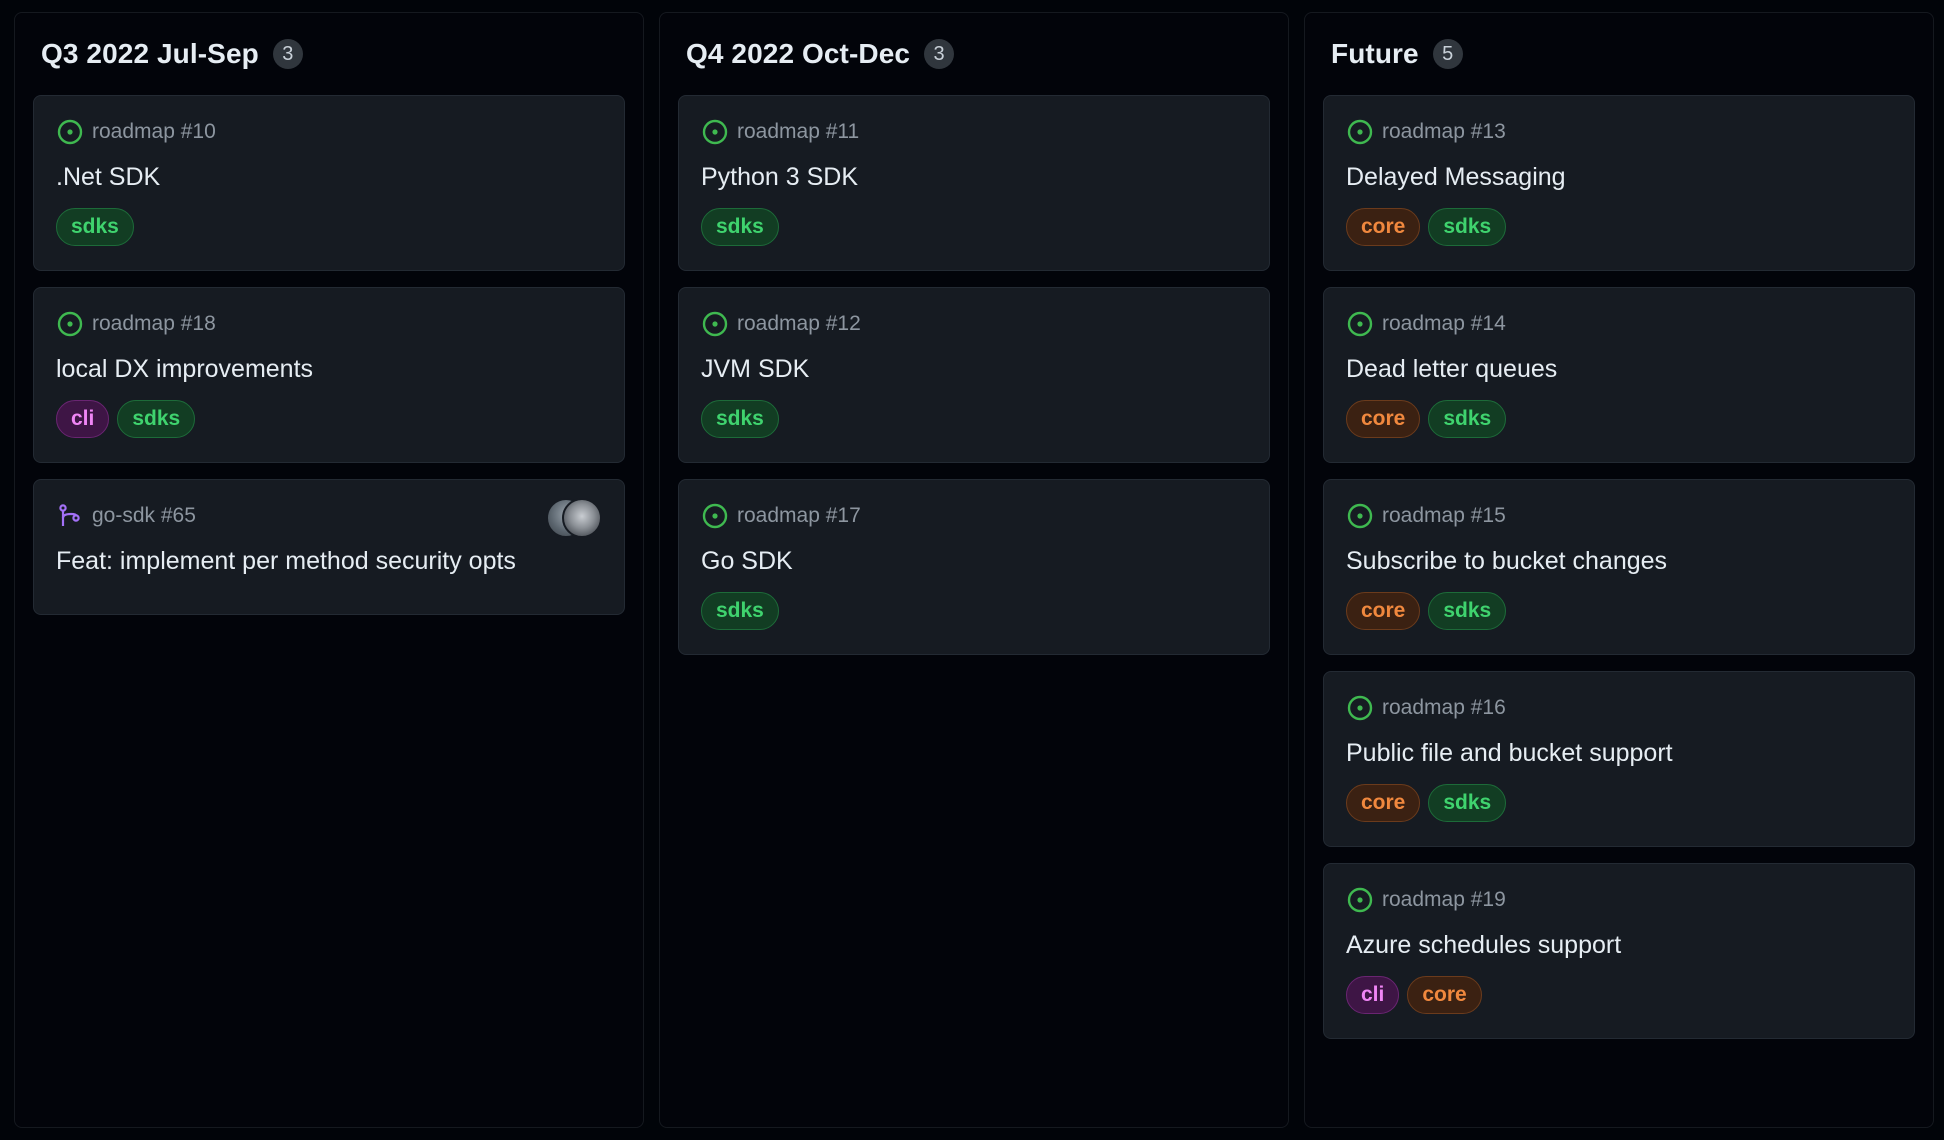  Describe the element at coordinates (329, 177) in the screenshot. I see `card-title: .Net SDK` at that location.